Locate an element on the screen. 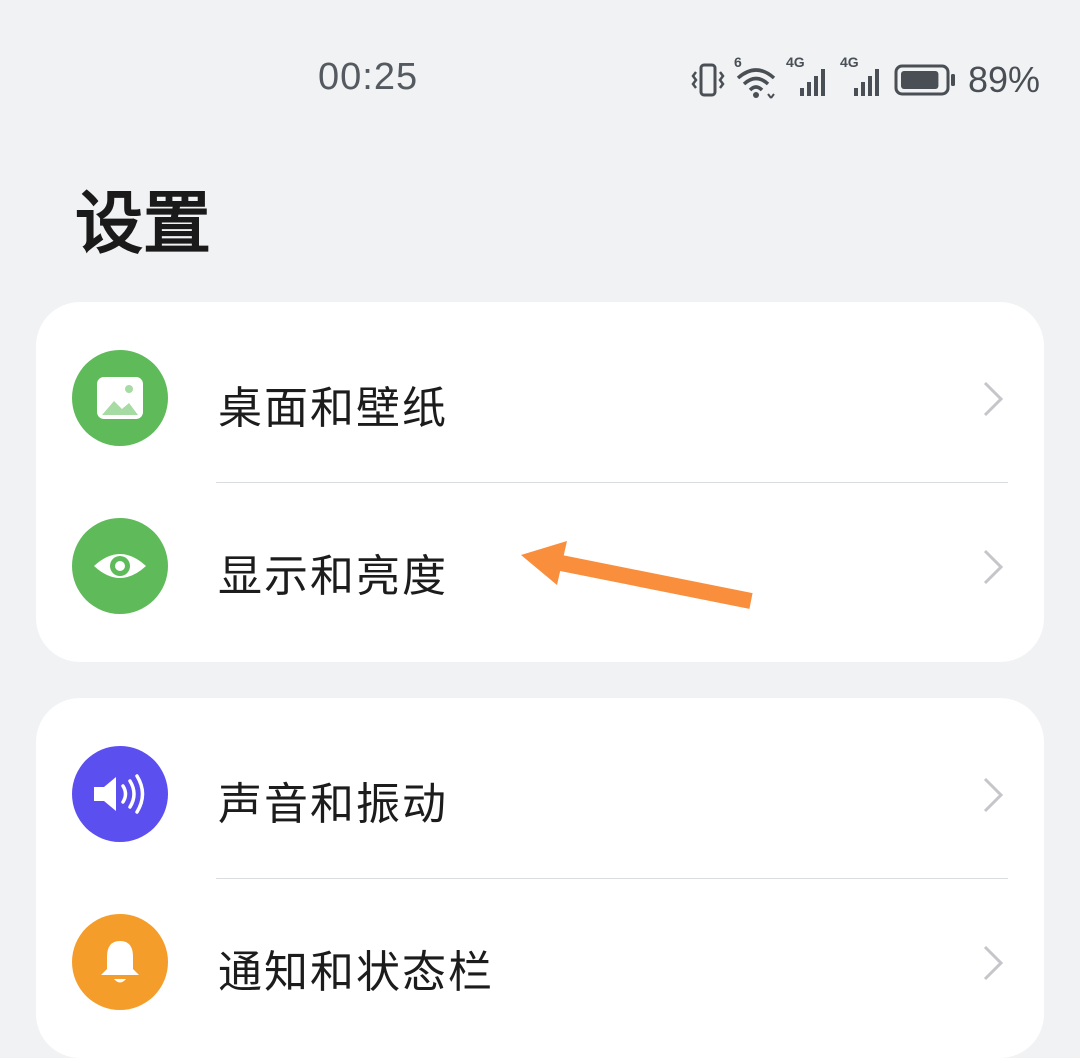 The width and height of the screenshot is (1080, 1058). eye-icon is located at coordinates (120, 566).